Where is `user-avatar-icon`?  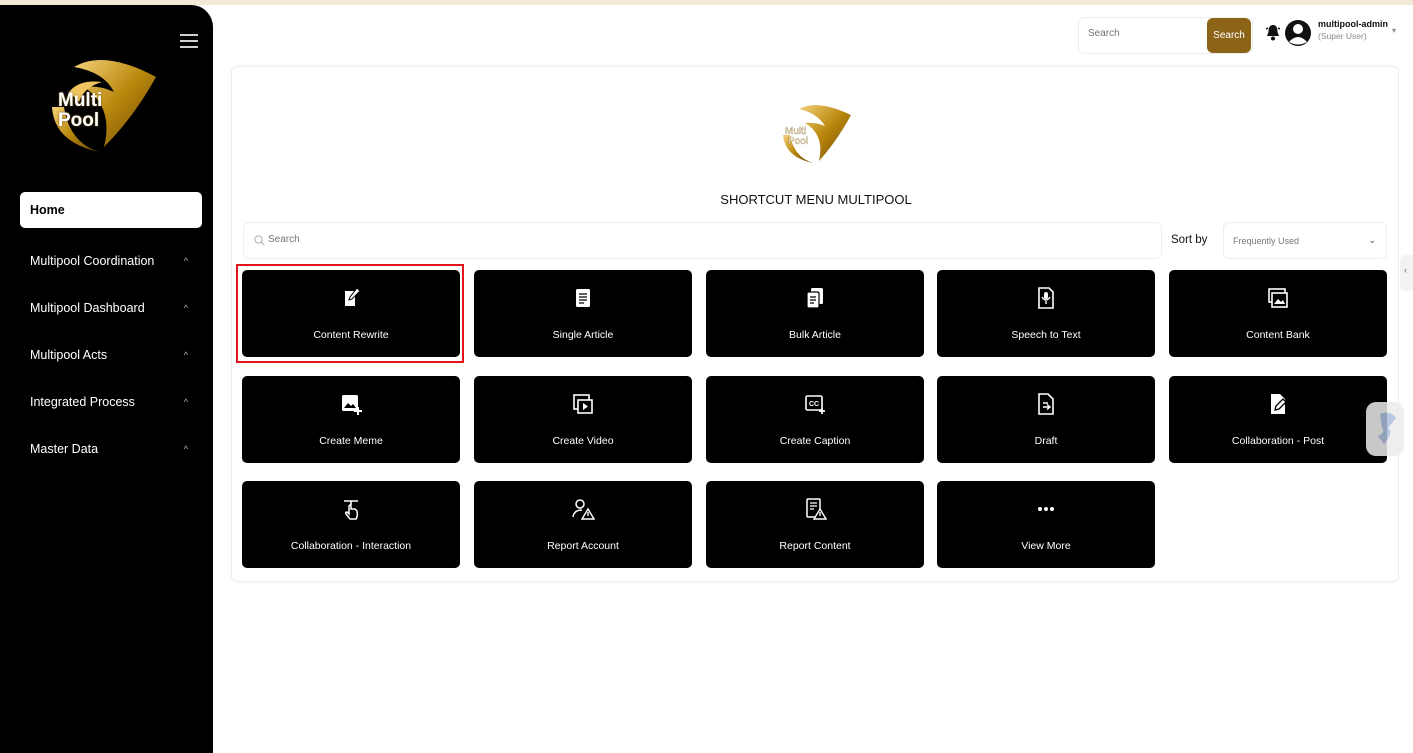 user-avatar-icon is located at coordinates (1298, 33).